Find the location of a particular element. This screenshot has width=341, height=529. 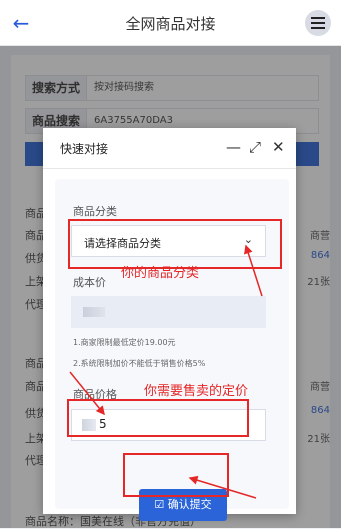

annotation-arrow-price is located at coordinates (87, 393).